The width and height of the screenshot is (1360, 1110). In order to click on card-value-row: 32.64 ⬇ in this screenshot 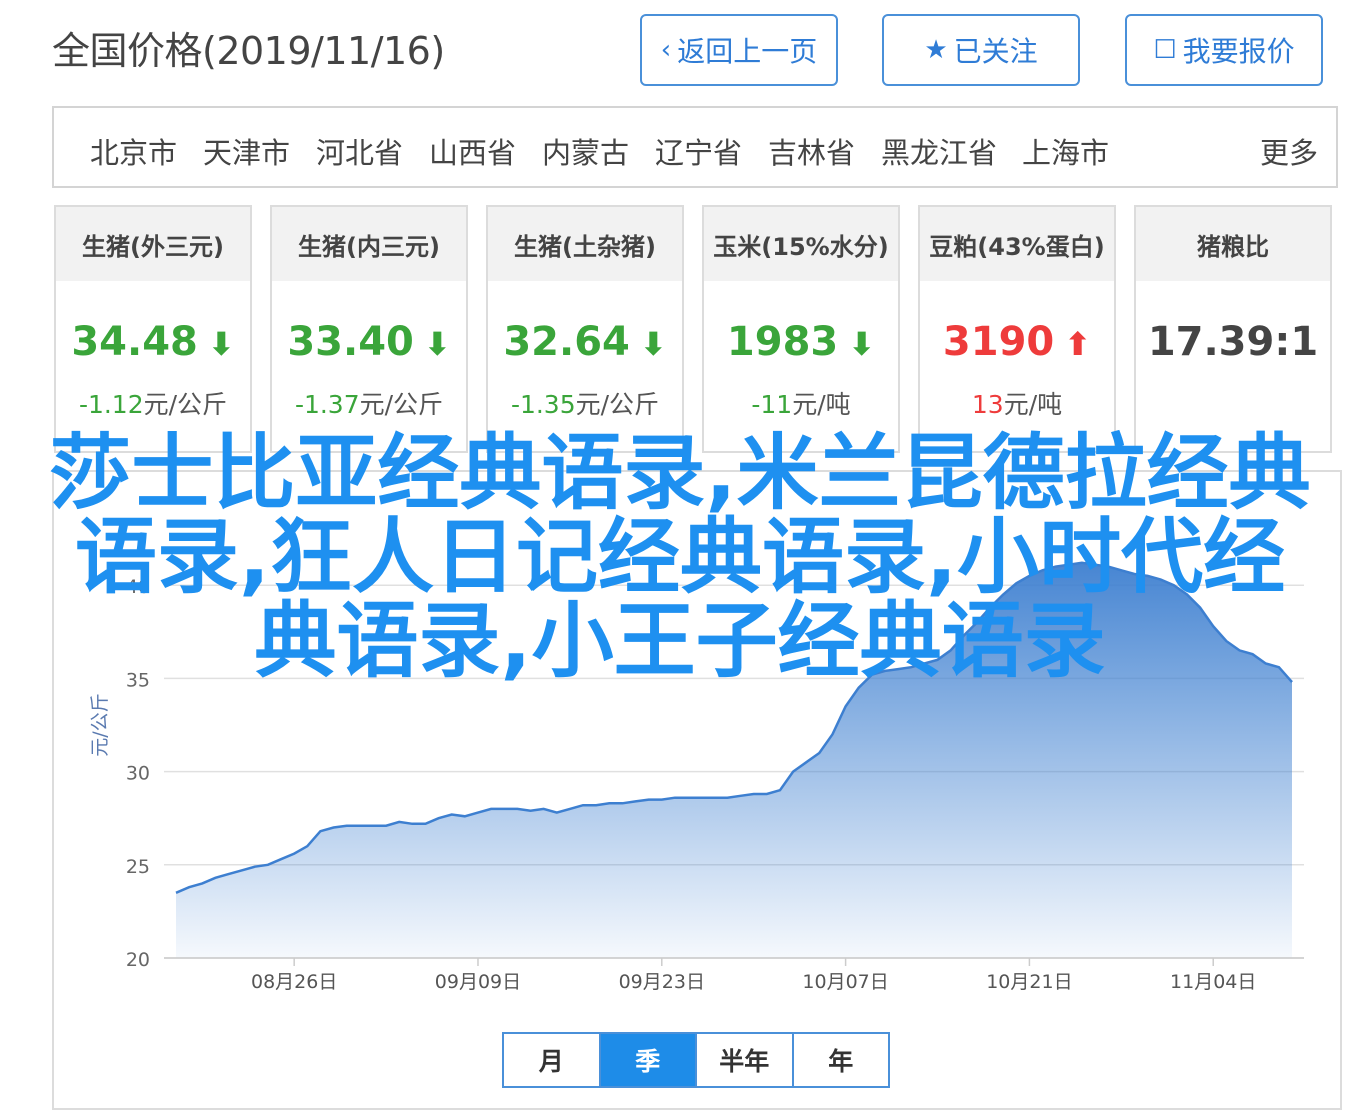, I will do `click(585, 342)`.